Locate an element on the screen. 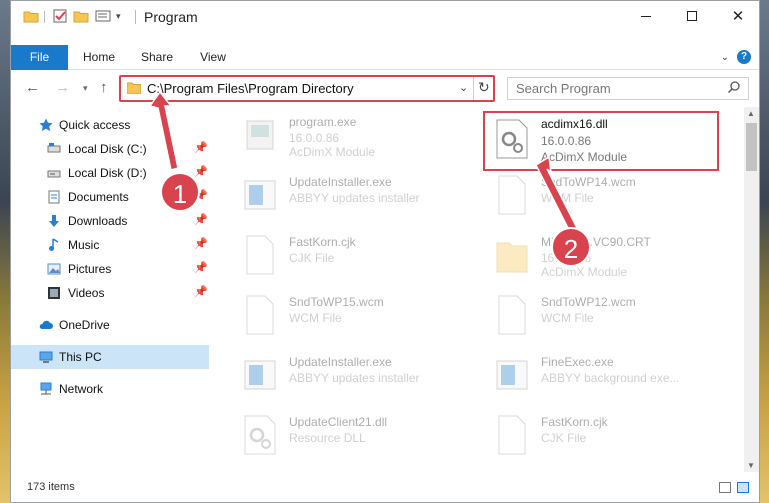 The image size is (769, 503). close-button: ✕ is located at coordinates (737, 16).